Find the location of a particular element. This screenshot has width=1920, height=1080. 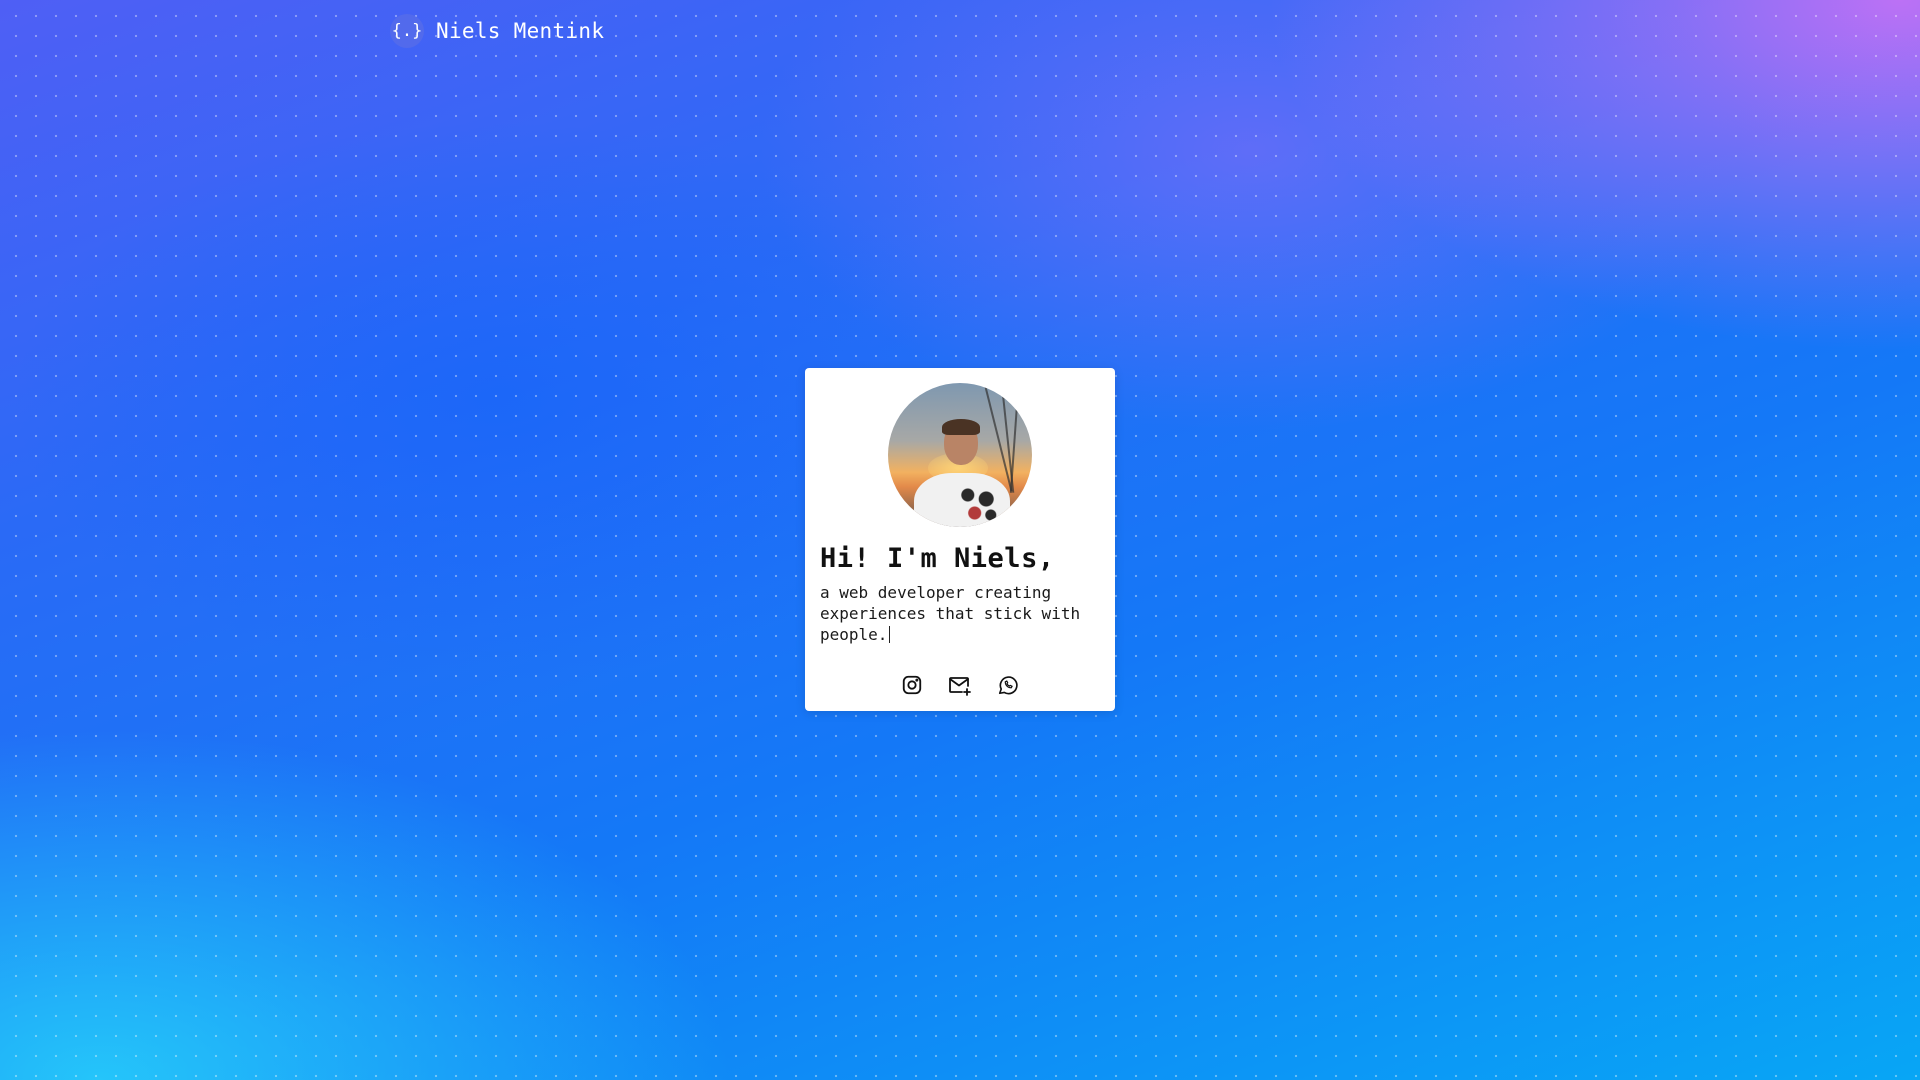

social-links is located at coordinates (960, 685).